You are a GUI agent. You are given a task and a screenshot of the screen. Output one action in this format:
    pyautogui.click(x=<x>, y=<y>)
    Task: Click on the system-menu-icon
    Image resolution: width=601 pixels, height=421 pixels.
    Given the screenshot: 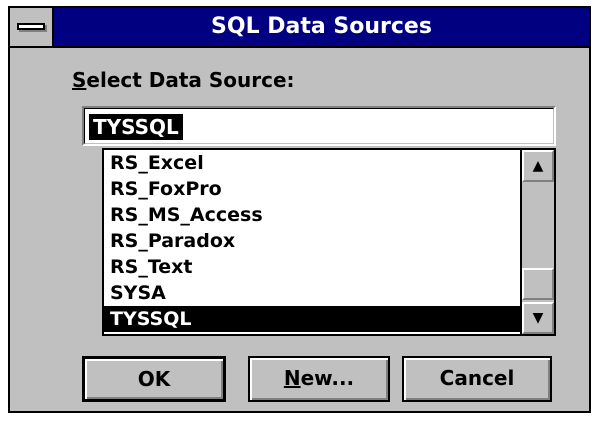 What is the action you would take?
    pyautogui.click(x=31, y=26)
    